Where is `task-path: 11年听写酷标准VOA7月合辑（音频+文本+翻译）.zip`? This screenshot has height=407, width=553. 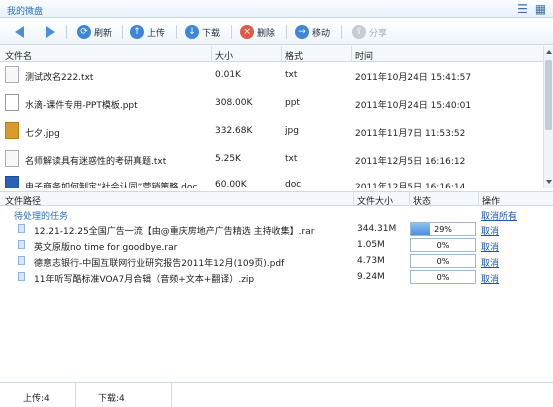
task-path: 11年听写酷标准VOA7月合辑（音频+文本+翻译）.zip is located at coordinates (144, 280).